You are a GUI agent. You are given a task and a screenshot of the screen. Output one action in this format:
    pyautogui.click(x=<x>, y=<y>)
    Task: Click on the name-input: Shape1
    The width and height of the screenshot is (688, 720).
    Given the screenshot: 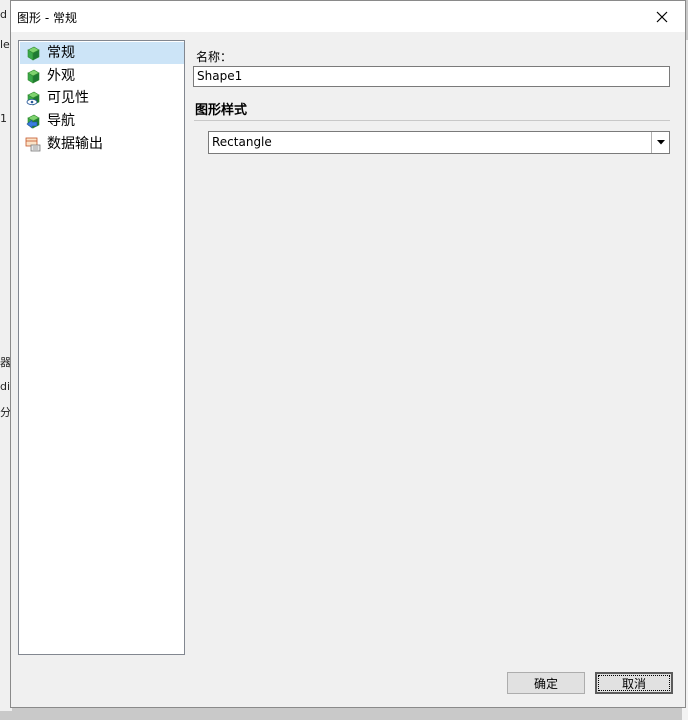 What is the action you would take?
    pyautogui.click(x=431, y=76)
    